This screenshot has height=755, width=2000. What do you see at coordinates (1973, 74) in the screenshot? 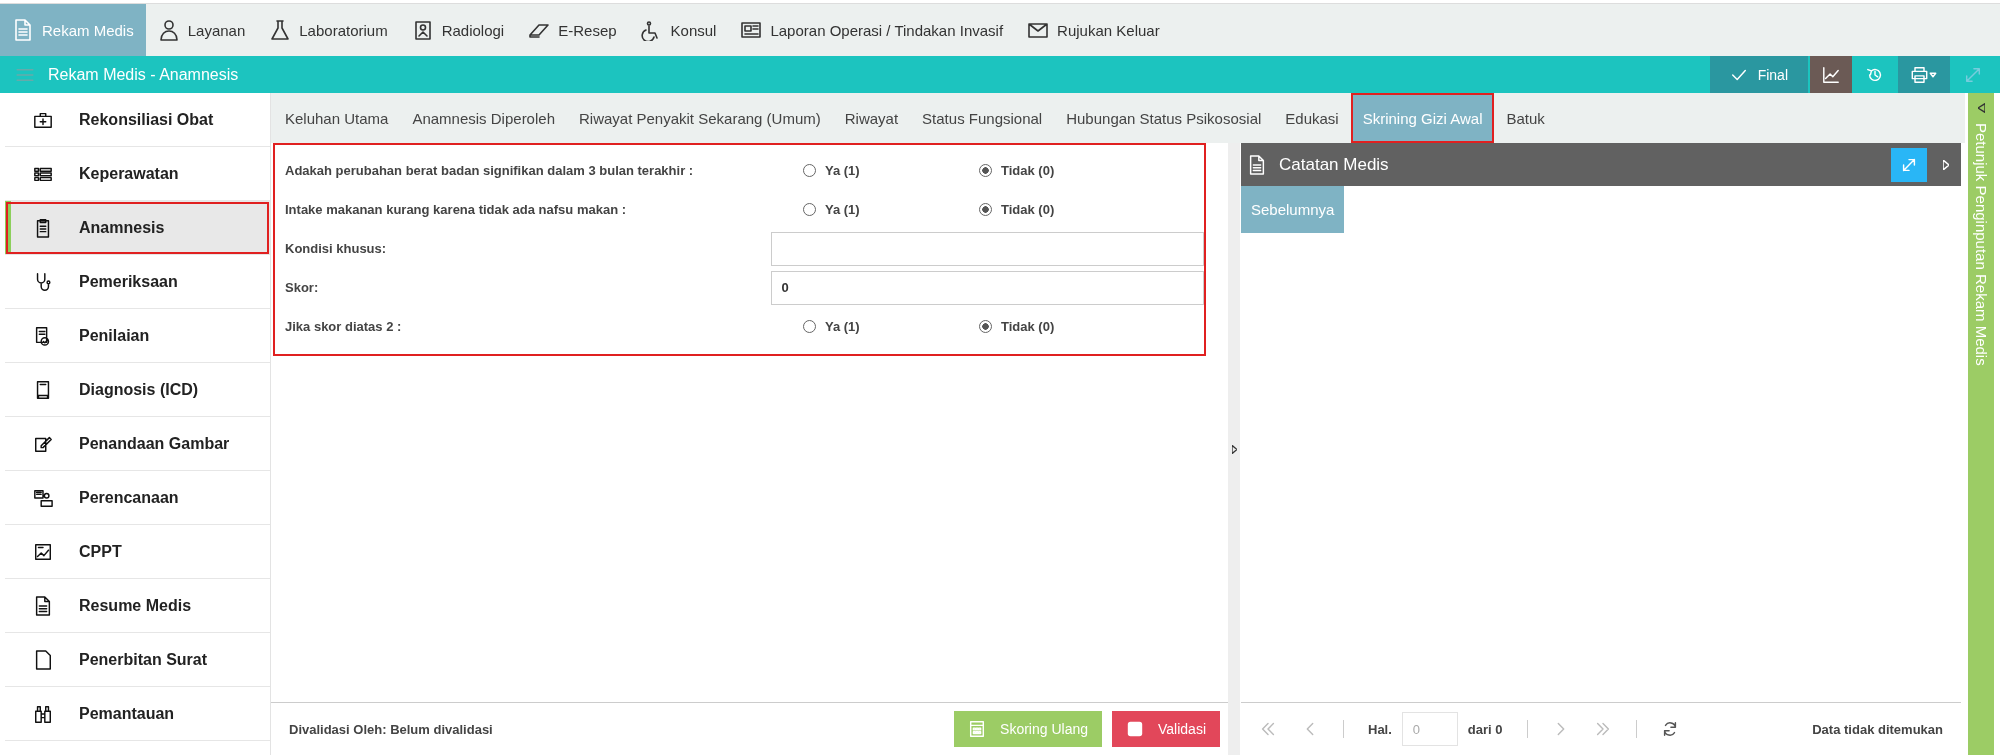
I see `expand-icon` at bounding box center [1973, 74].